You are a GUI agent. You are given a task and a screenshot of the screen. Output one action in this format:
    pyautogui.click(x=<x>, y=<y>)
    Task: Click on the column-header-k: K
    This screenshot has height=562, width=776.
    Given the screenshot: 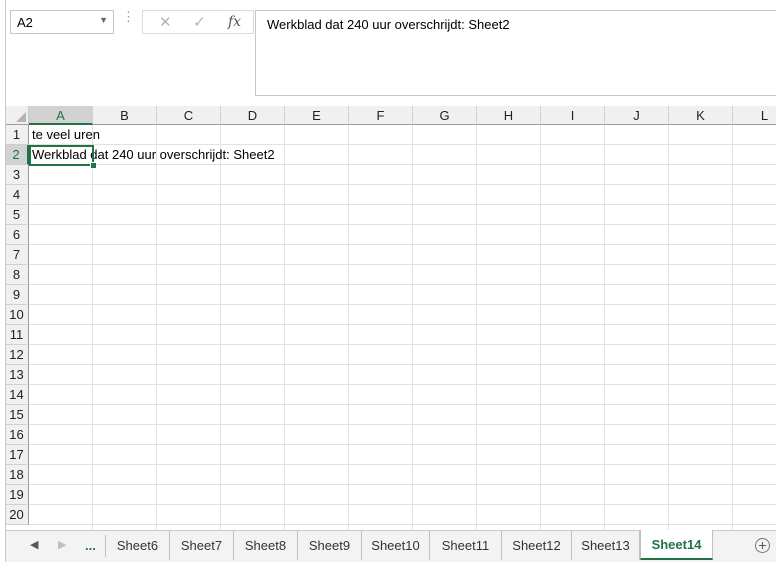 What is the action you would take?
    pyautogui.click(x=701, y=115)
    